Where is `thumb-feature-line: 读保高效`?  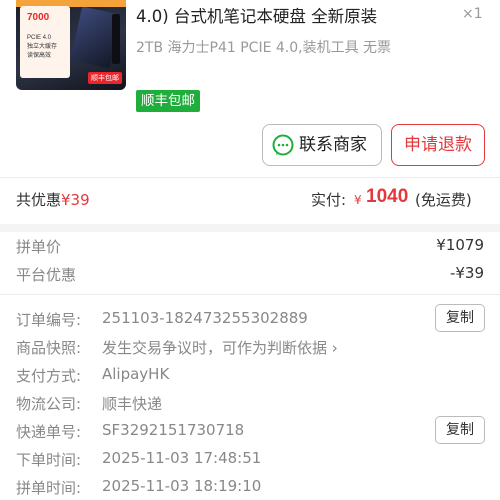 thumb-feature-line: 读保高效 is located at coordinates (39, 56).